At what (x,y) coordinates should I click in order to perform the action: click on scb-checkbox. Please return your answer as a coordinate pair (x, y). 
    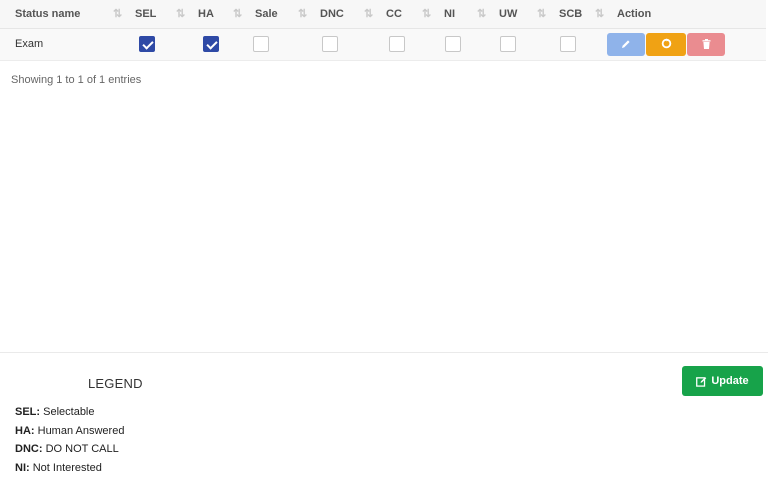
    Looking at the image, I should click on (568, 44).